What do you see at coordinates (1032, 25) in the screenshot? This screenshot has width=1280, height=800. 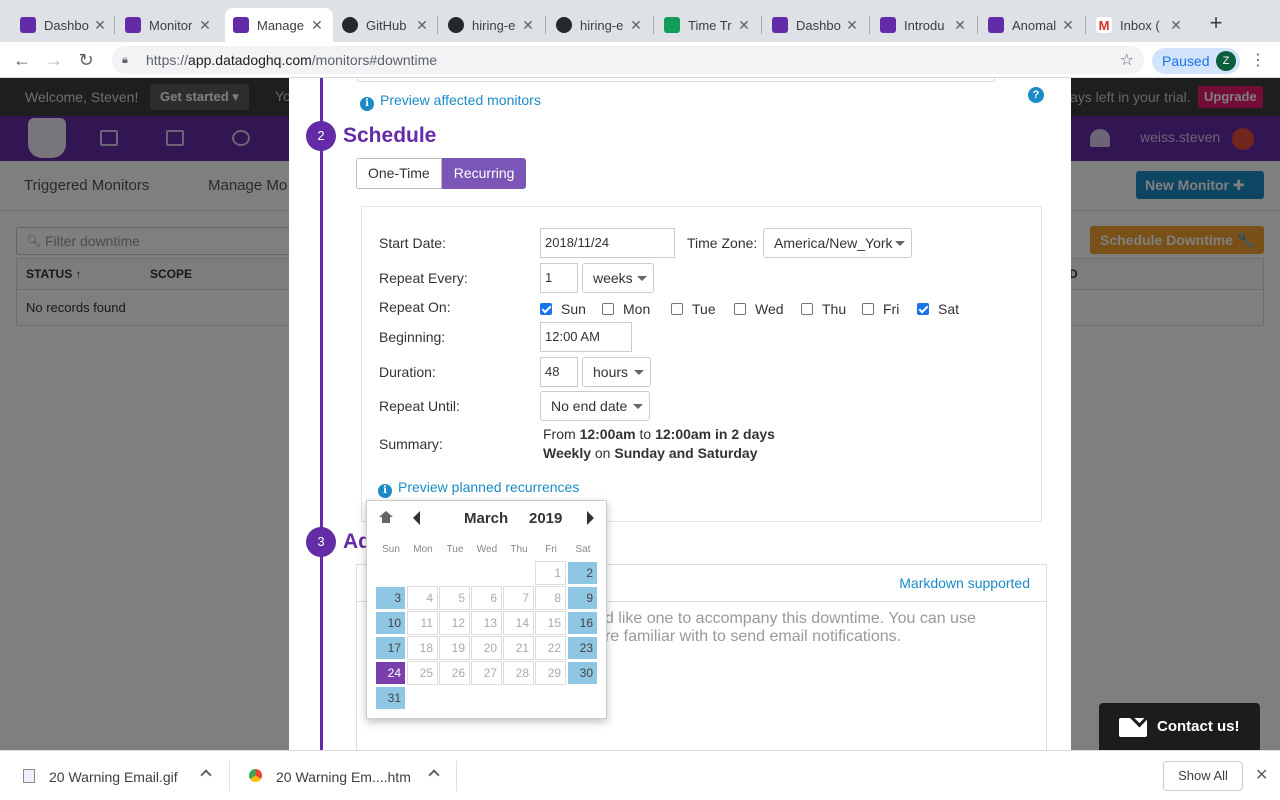 I see `browser-tab: Anomal ✕` at bounding box center [1032, 25].